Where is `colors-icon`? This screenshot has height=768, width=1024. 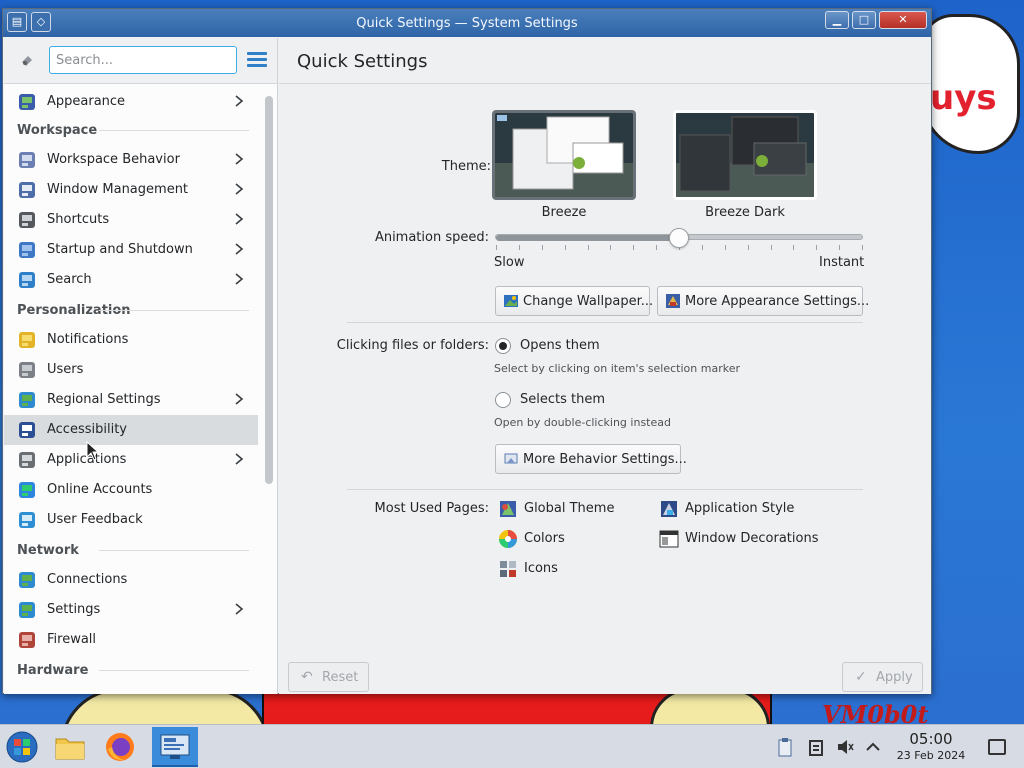
colors-icon is located at coordinates (508, 539).